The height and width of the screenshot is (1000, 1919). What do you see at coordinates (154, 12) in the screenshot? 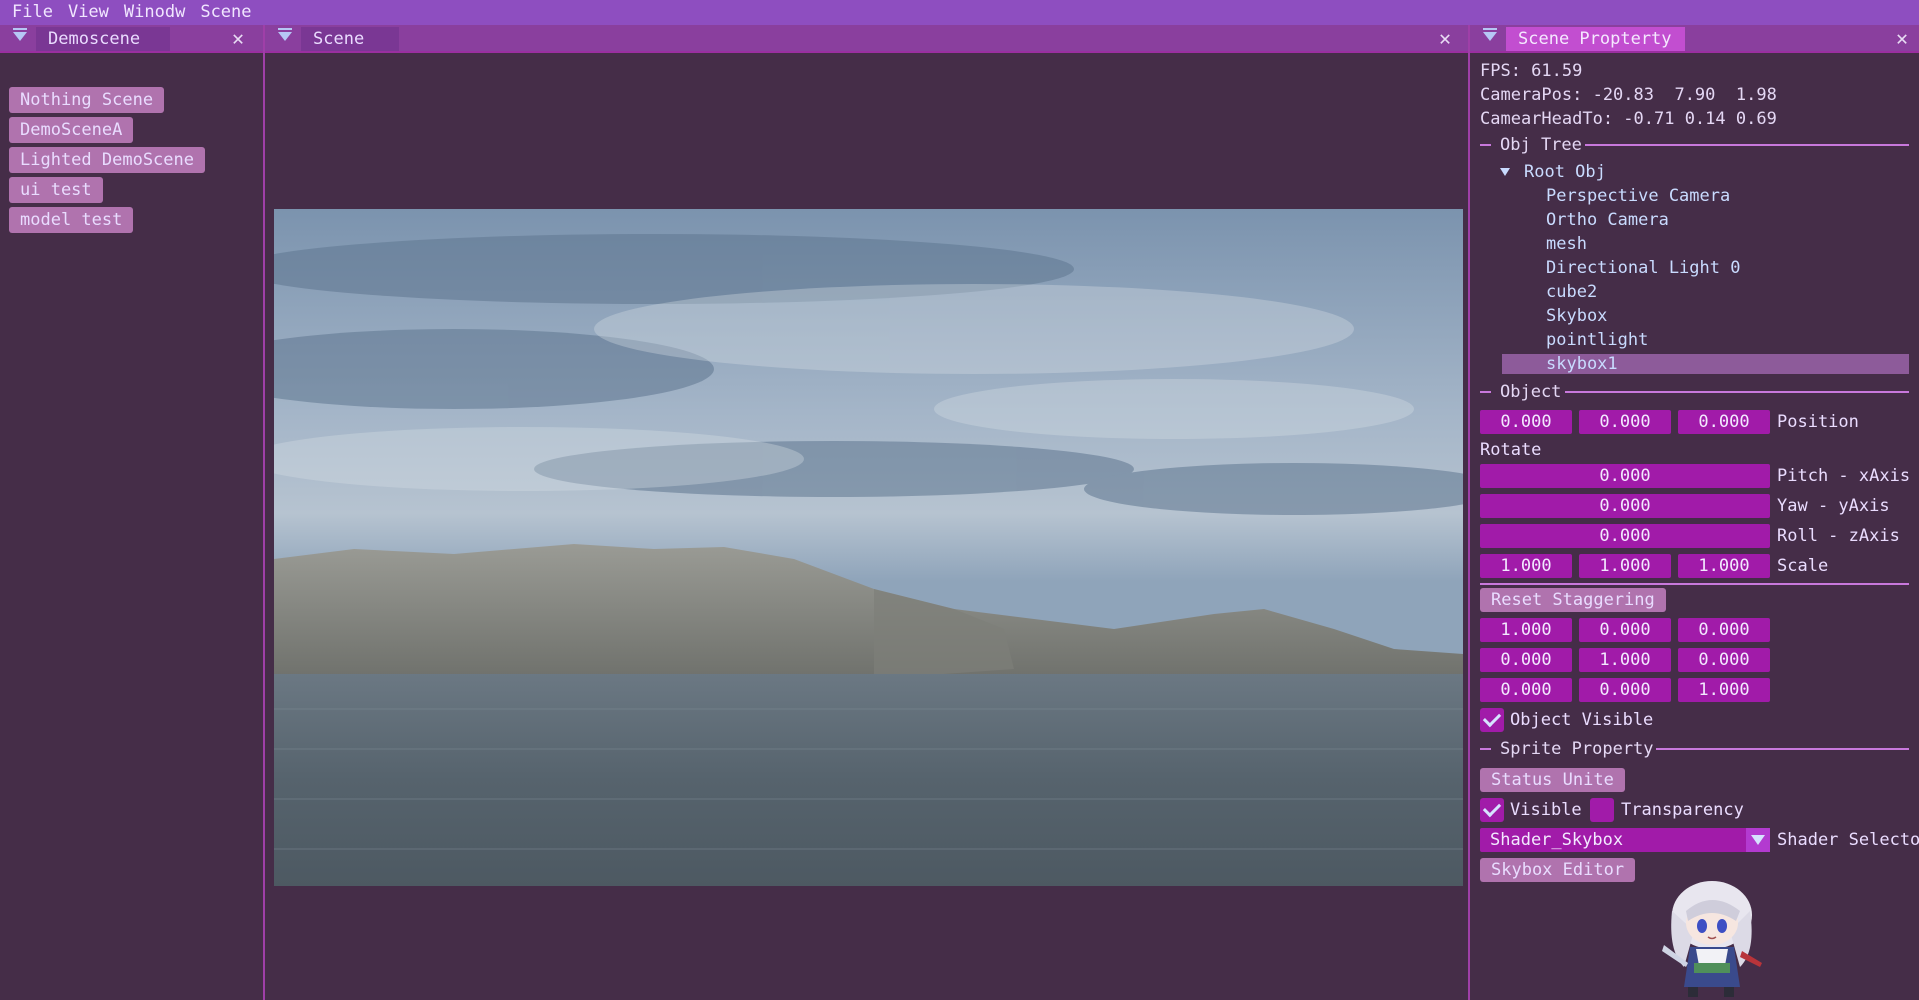
I see `menu-window: Winodw` at bounding box center [154, 12].